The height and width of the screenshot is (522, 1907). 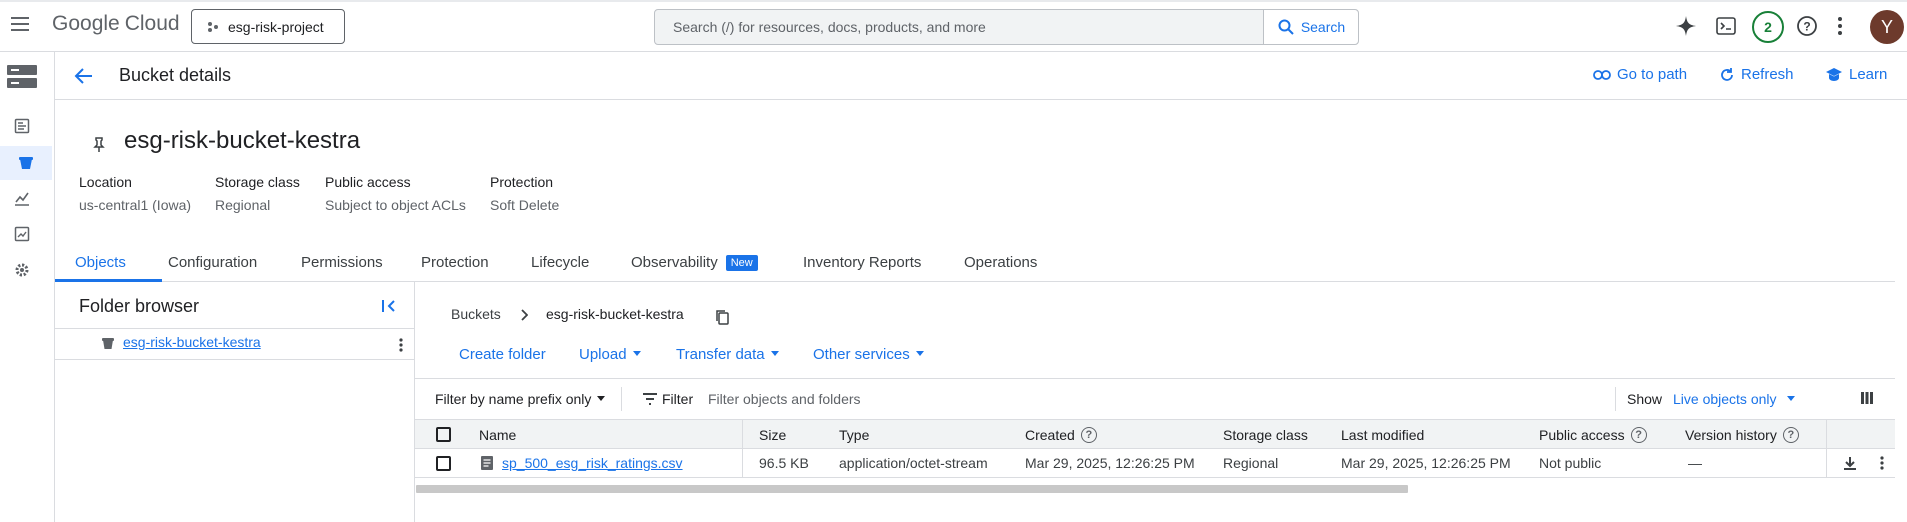 What do you see at coordinates (1768, 27) in the screenshot?
I see `notifications-badge: 2` at bounding box center [1768, 27].